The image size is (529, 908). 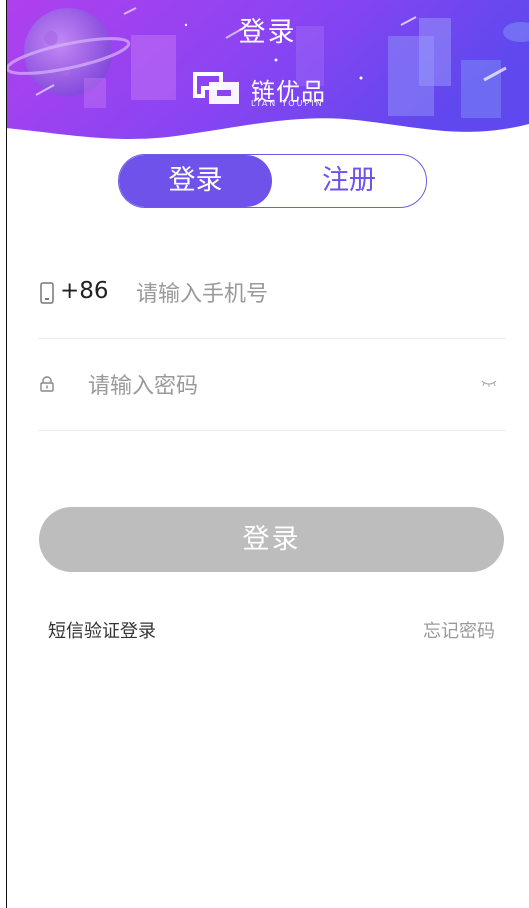 What do you see at coordinates (195, 181) in the screenshot?
I see `tab-login: 登录` at bounding box center [195, 181].